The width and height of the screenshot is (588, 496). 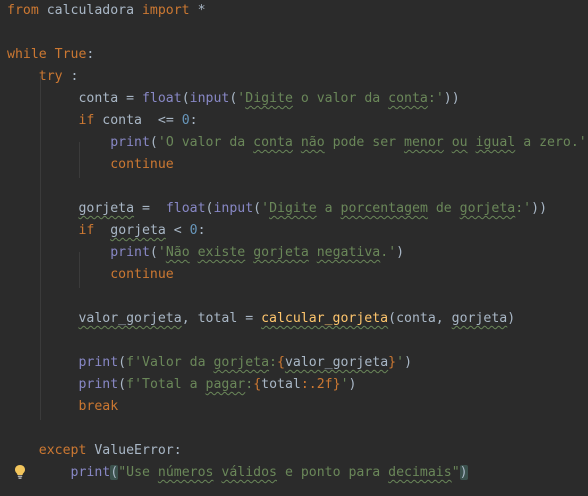 I want to click on code-token: 'O valor da, so click(x=205, y=142).